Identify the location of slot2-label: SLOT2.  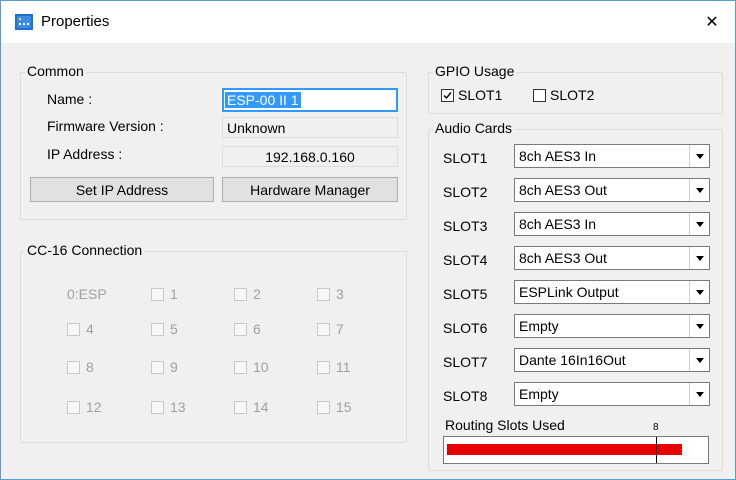
(465, 192).